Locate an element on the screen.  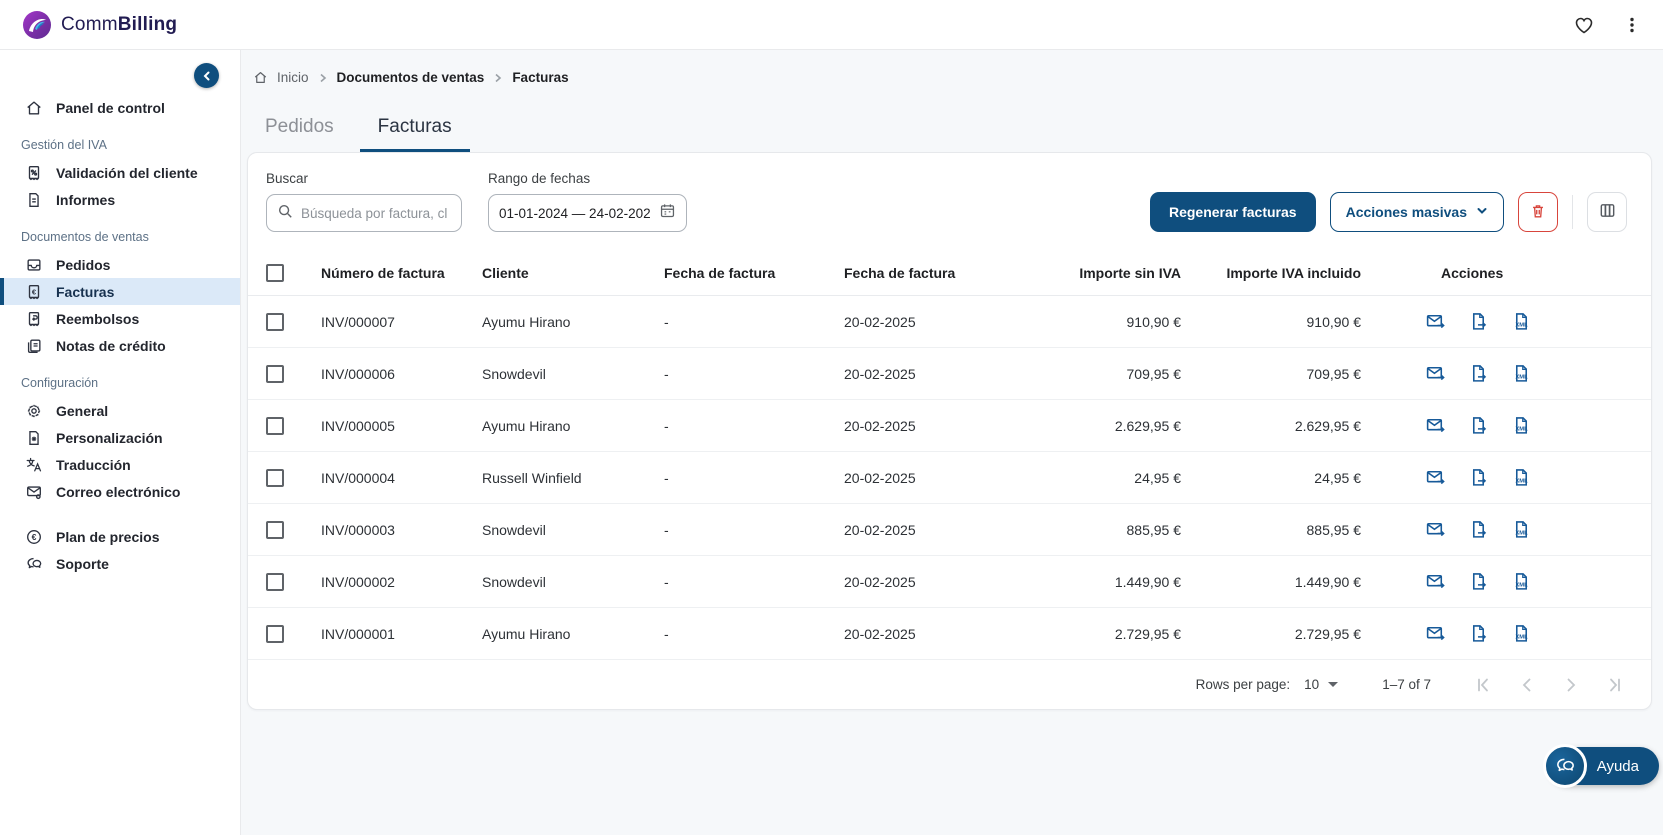
chevron-right-icon is located at coordinates (498, 78).